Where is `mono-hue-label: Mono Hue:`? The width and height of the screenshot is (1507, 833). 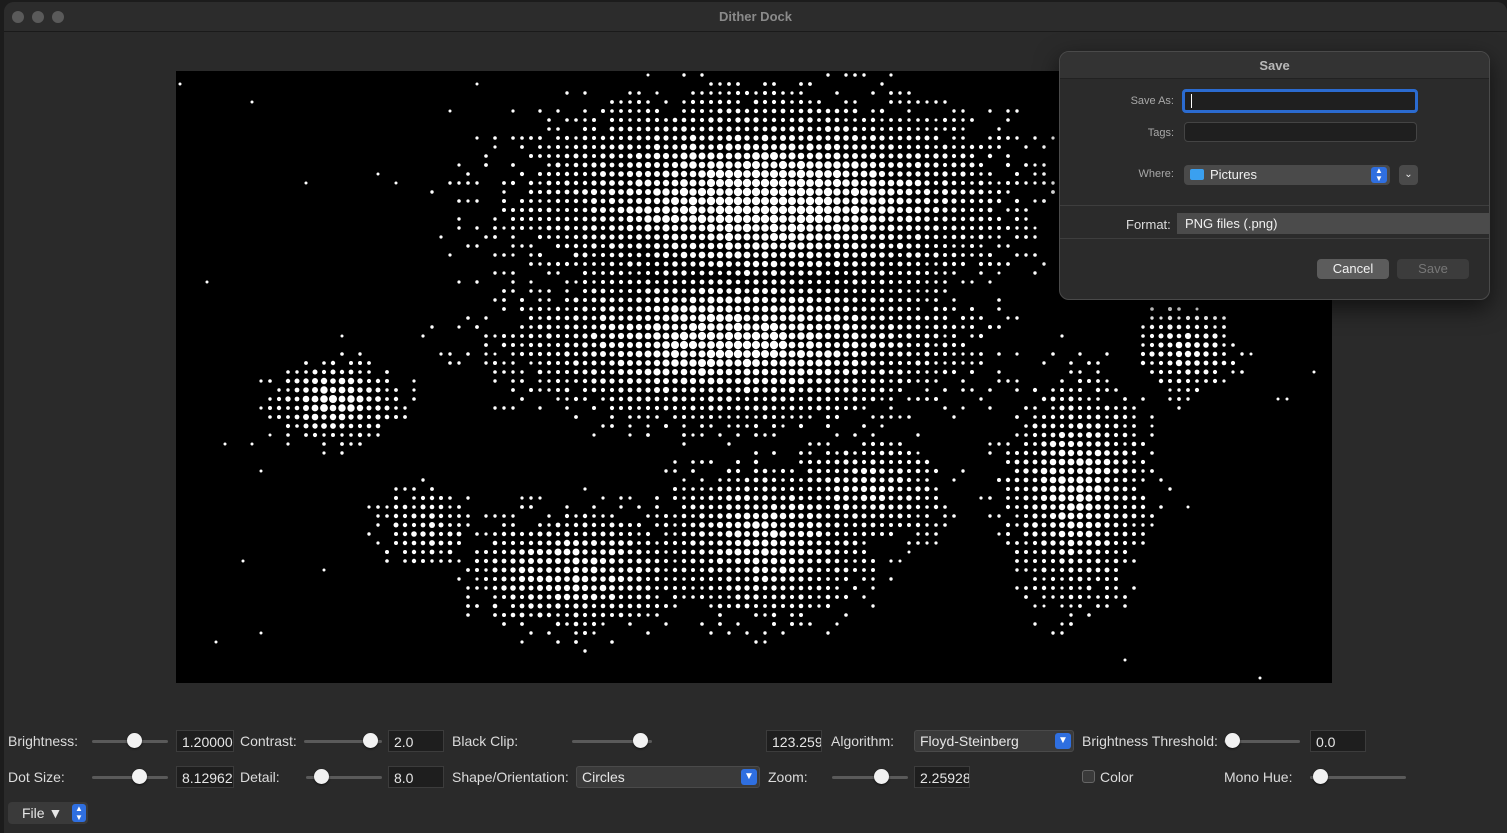 mono-hue-label: Mono Hue: is located at coordinates (1258, 777).